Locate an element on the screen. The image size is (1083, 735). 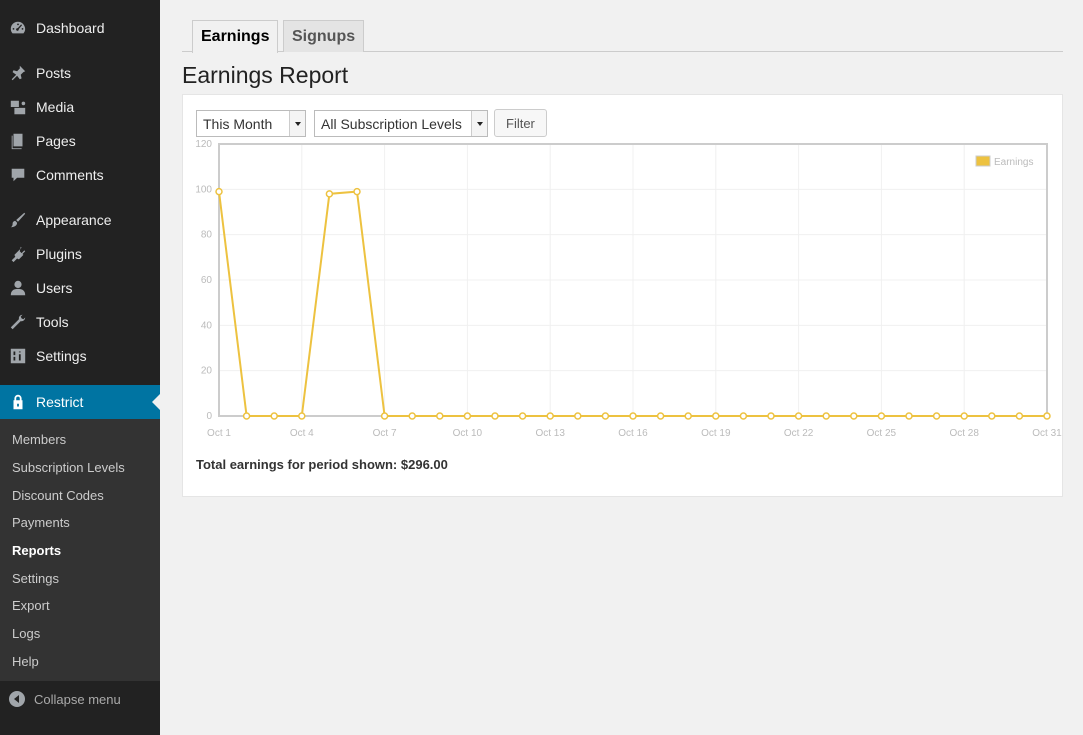
lock-icon is located at coordinates (18, 402).